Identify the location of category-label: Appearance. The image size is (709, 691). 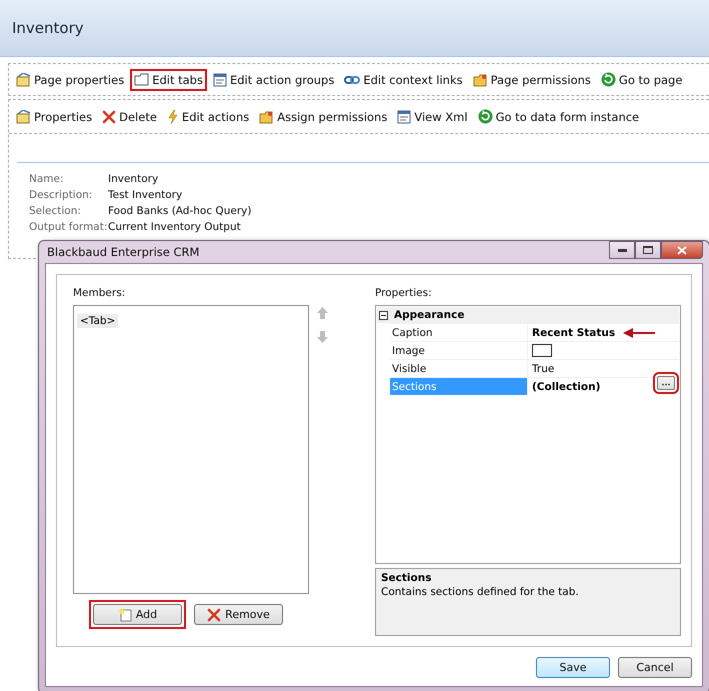
(429, 315).